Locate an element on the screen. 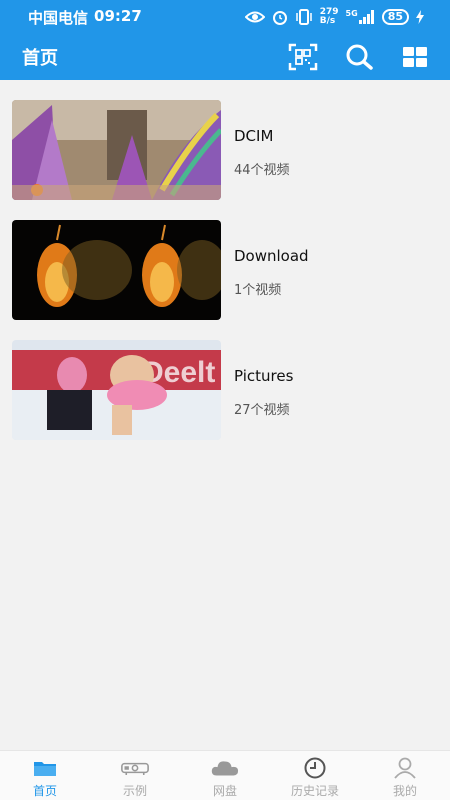  folder-thumbnail: Deelt is located at coordinates (116, 390).